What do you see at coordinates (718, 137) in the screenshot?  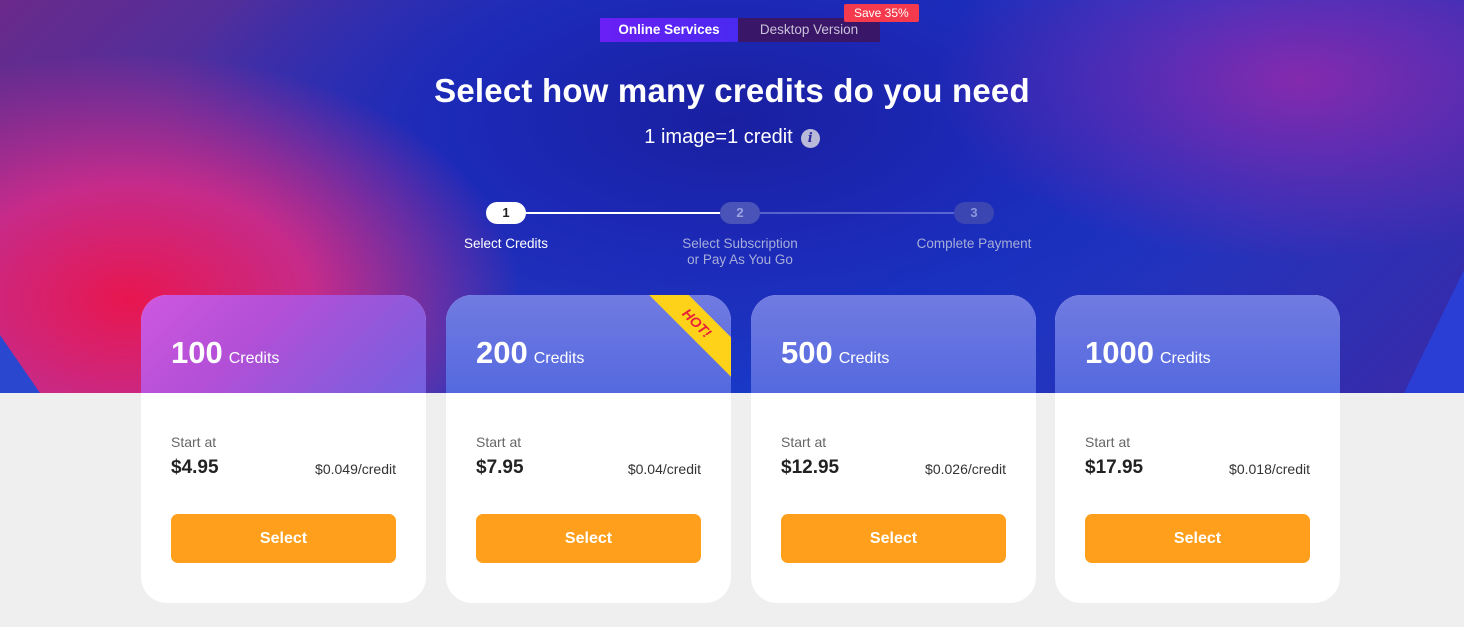 I see `subtitle-text: 1 image=1 credit` at bounding box center [718, 137].